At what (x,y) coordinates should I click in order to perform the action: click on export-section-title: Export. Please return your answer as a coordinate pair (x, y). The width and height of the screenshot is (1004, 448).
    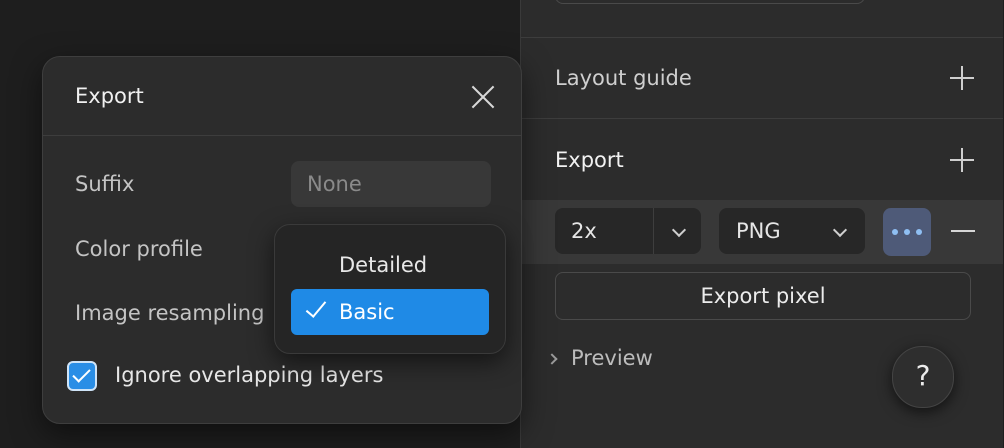
    Looking at the image, I should click on (589, 160).